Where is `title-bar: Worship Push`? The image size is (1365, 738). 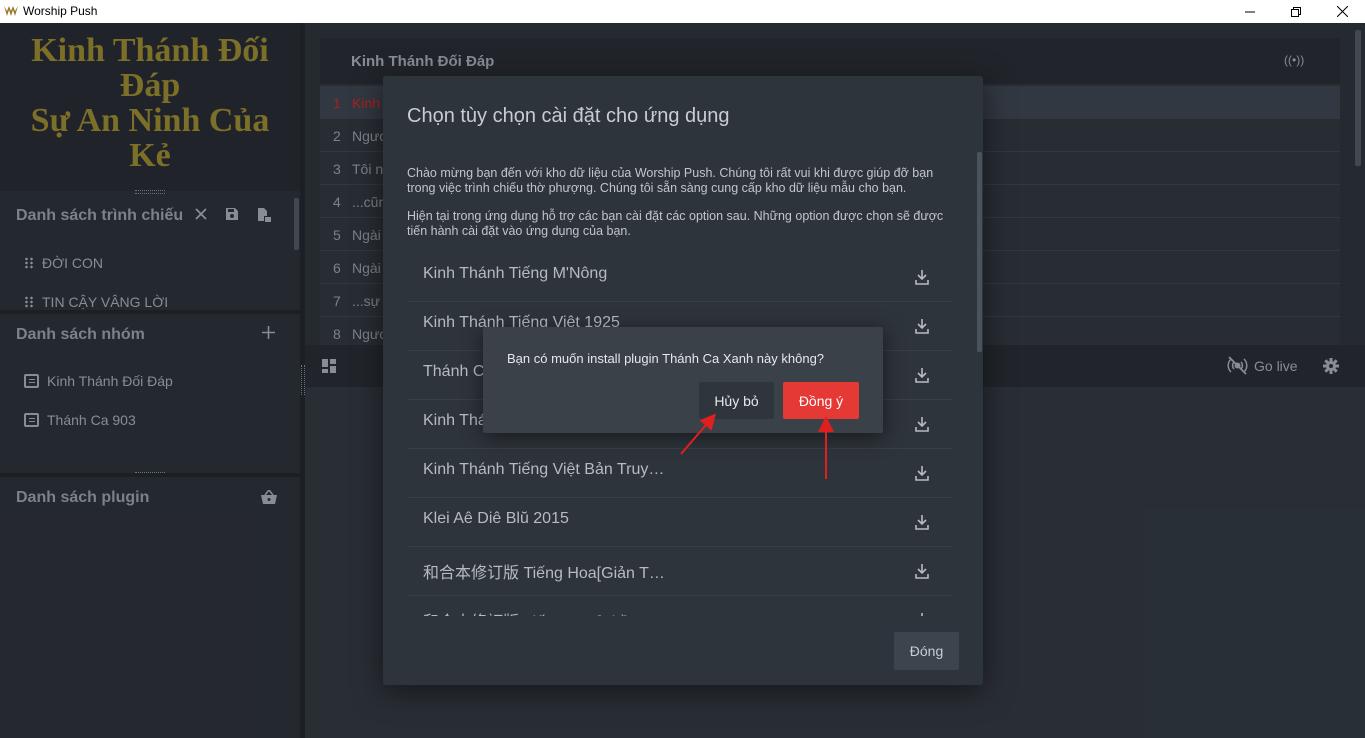 title-bar: Worship Push is located at coordinates (682, 11).